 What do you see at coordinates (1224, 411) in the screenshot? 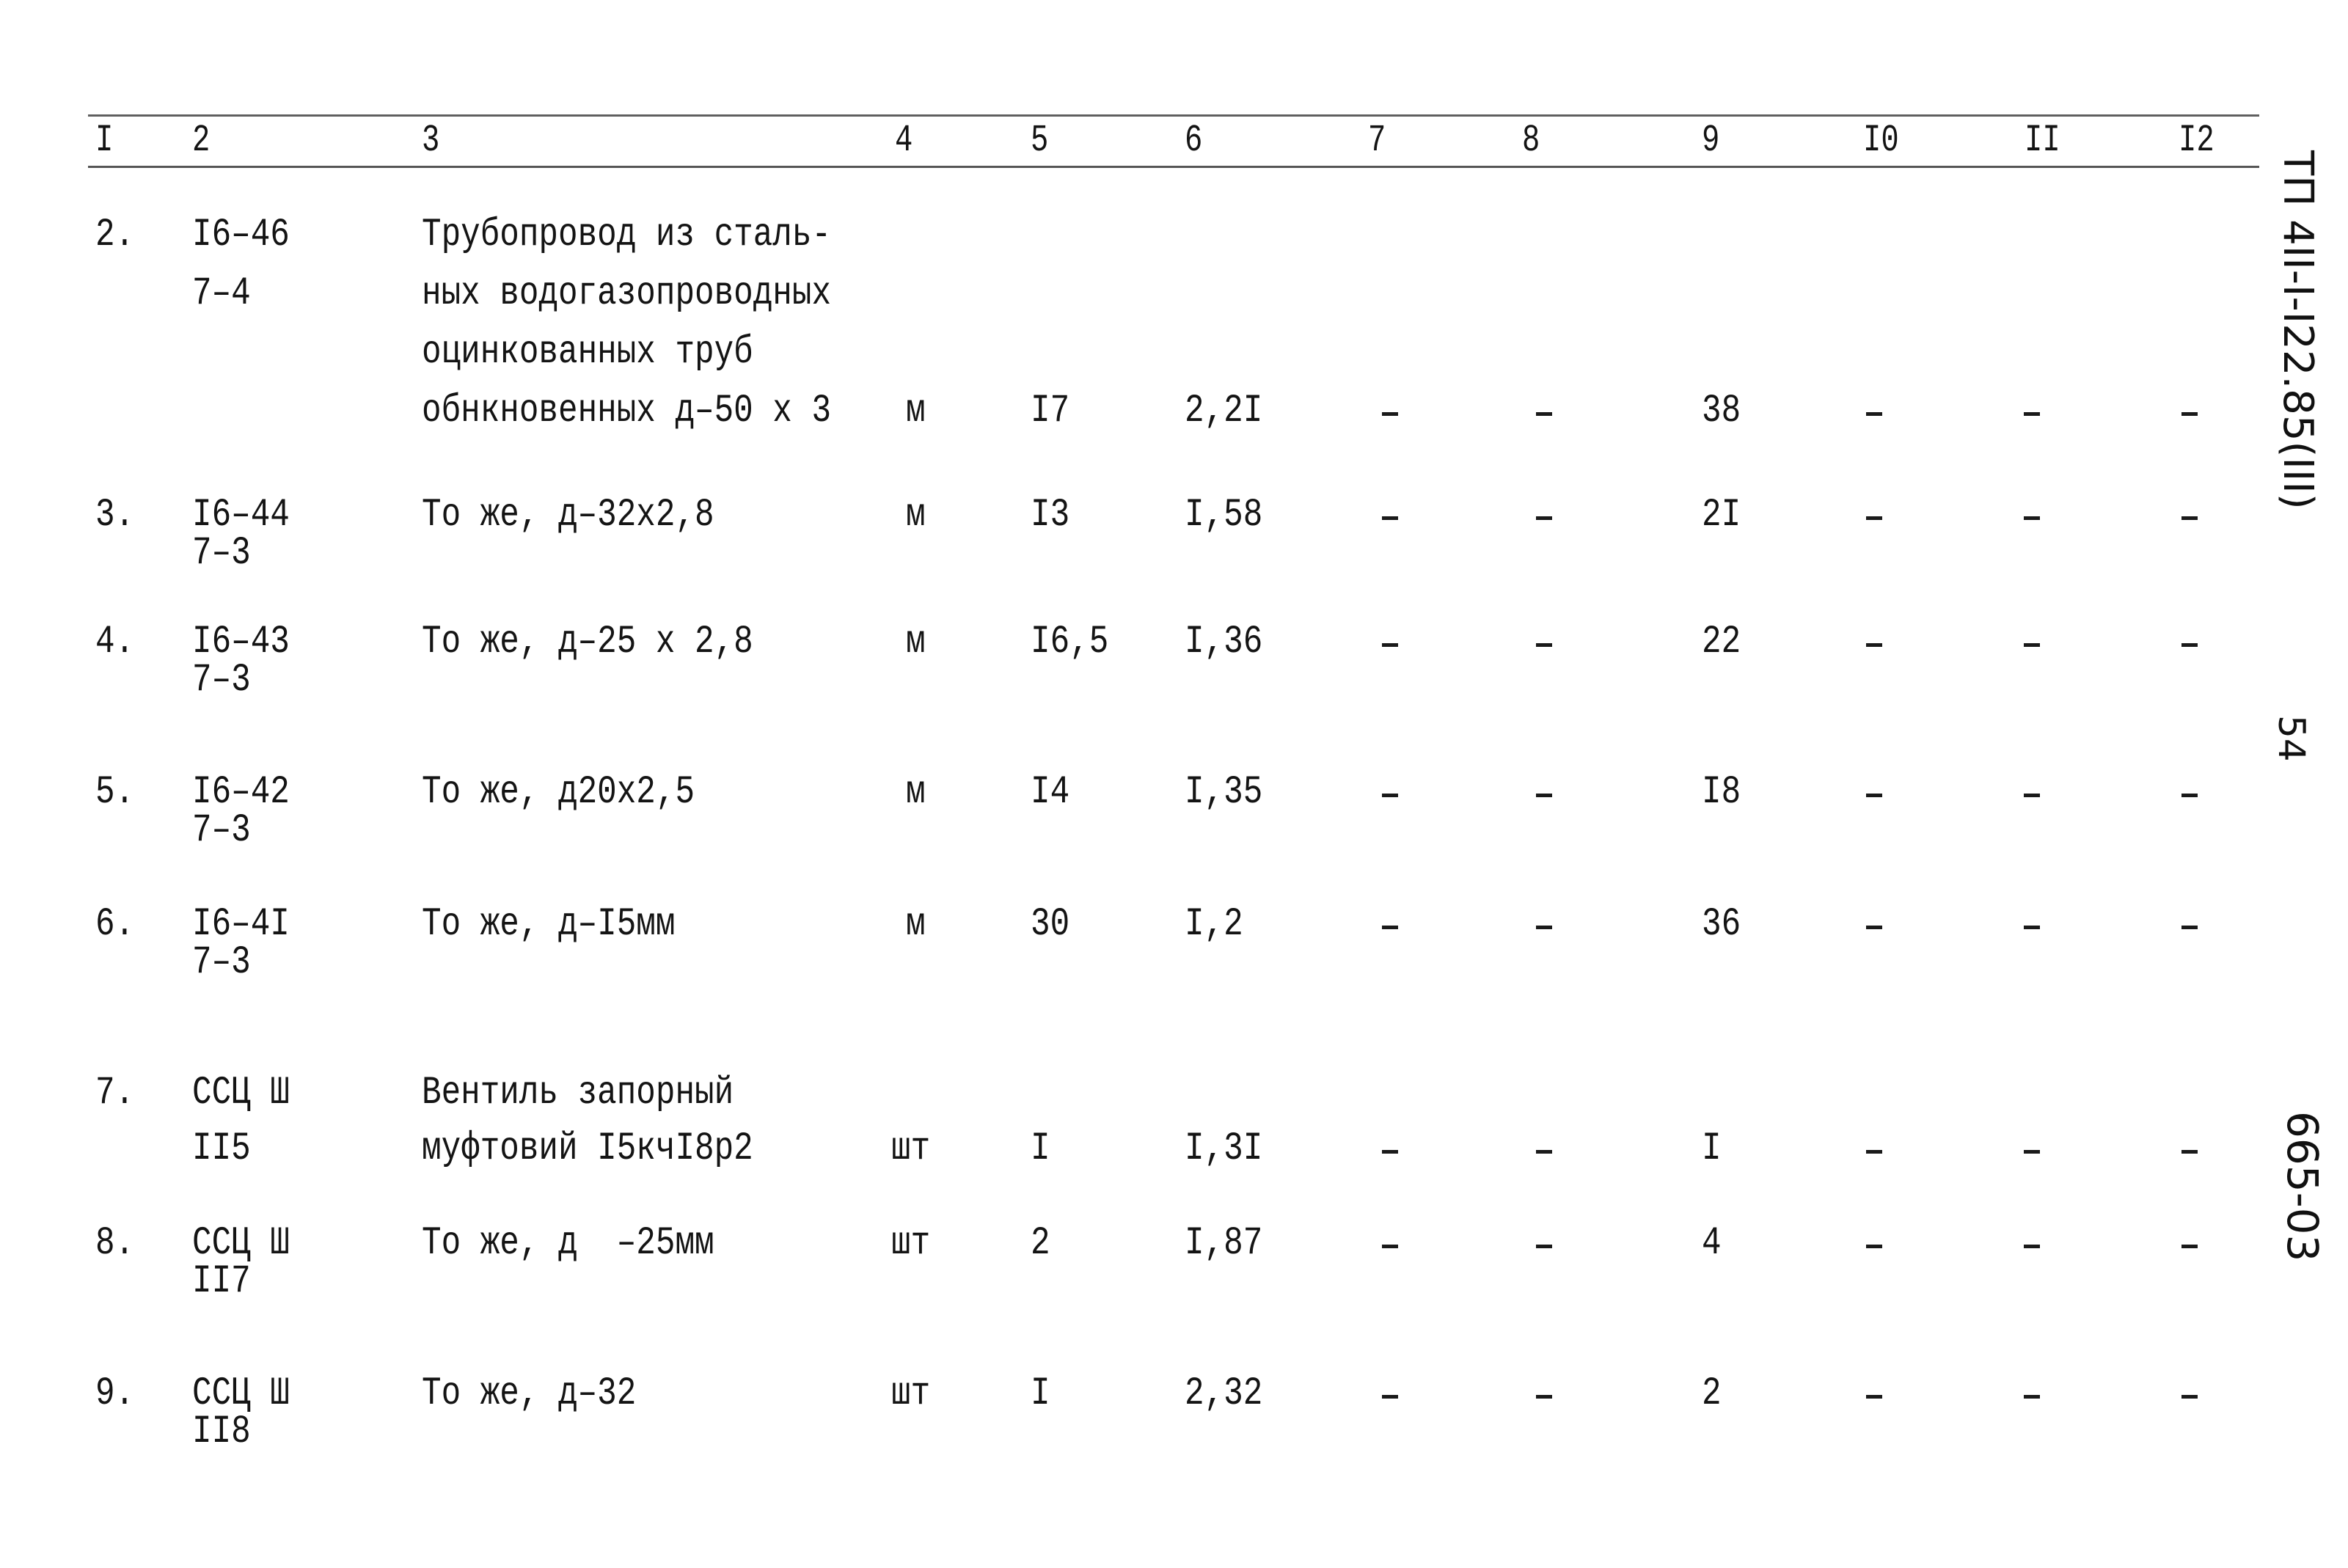
I see `unit-cost: 2,2I` at bounding box center [1224, 411].